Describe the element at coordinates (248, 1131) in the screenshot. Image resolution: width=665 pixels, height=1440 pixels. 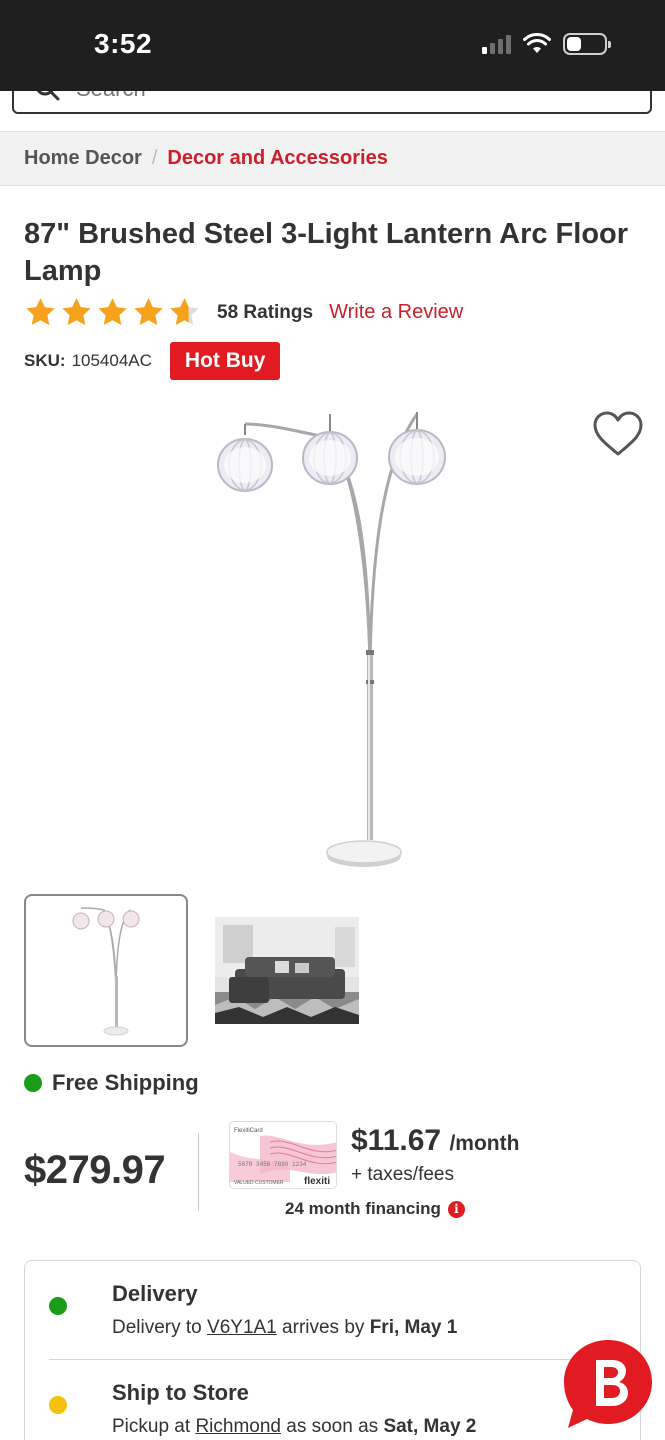
I see `card-name-text: FlexitiCard` at that location.